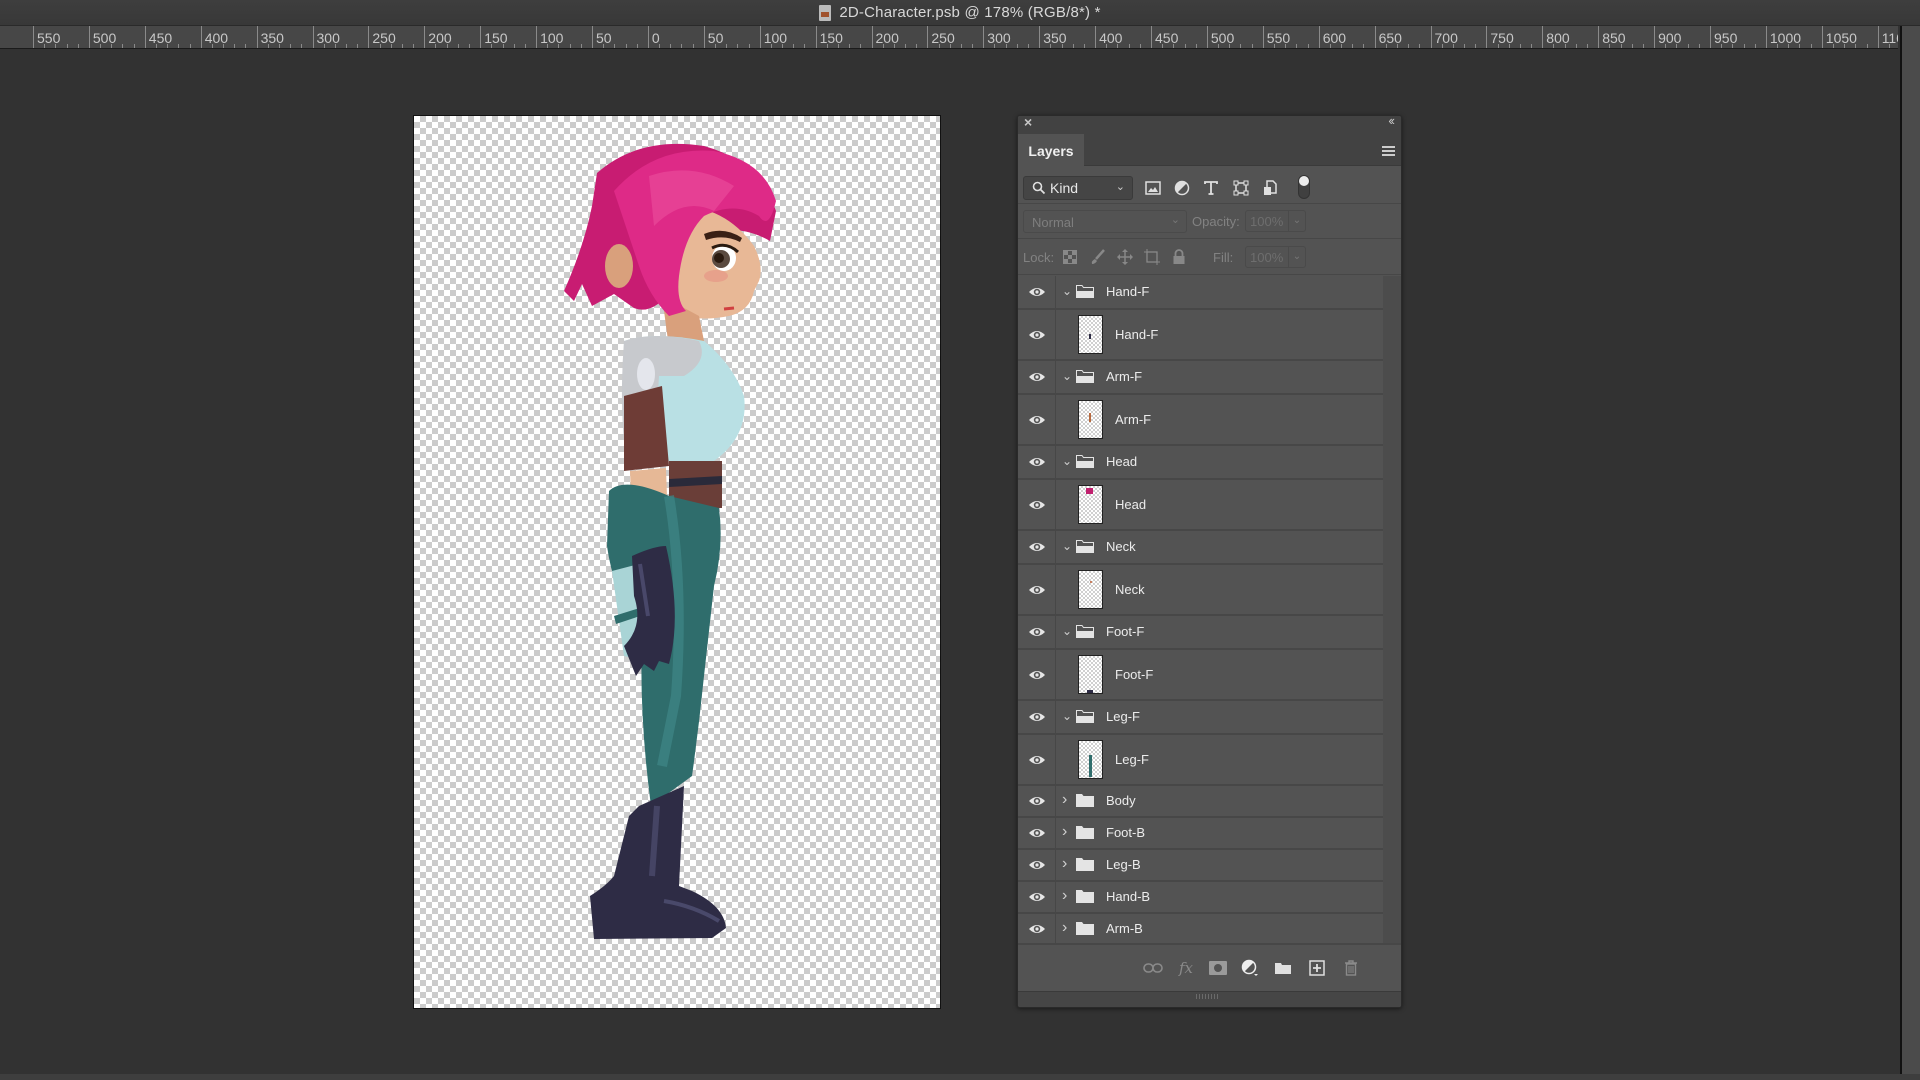  What do you see at coordinates (1614, 38) in the screenshot?
I see `ruler-tick-label: 850` at bounding box center [1614, 38].